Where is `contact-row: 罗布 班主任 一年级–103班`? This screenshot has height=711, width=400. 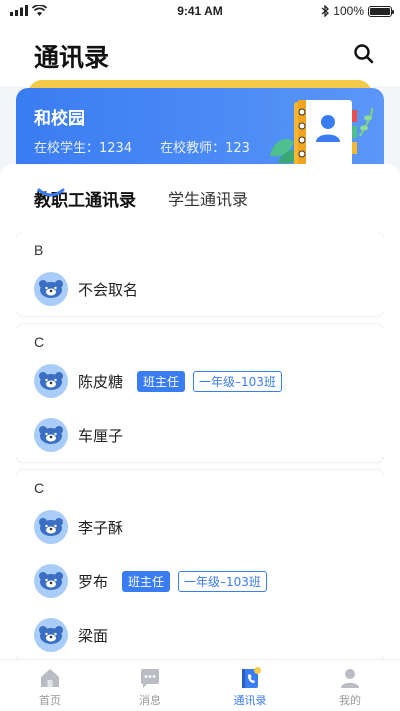 contact-row: 罗布 班主任 一年级–103班 is located at coordinates (200, 581).